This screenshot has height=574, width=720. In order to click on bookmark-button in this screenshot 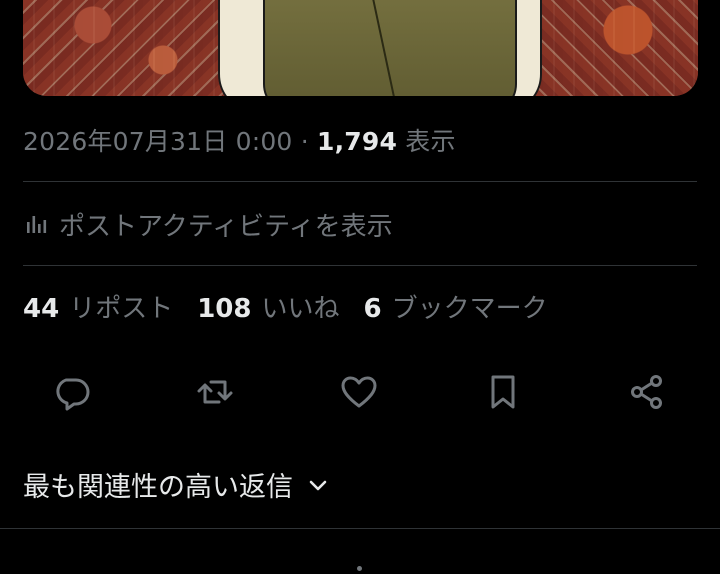, I will do `click(503, 394)`.